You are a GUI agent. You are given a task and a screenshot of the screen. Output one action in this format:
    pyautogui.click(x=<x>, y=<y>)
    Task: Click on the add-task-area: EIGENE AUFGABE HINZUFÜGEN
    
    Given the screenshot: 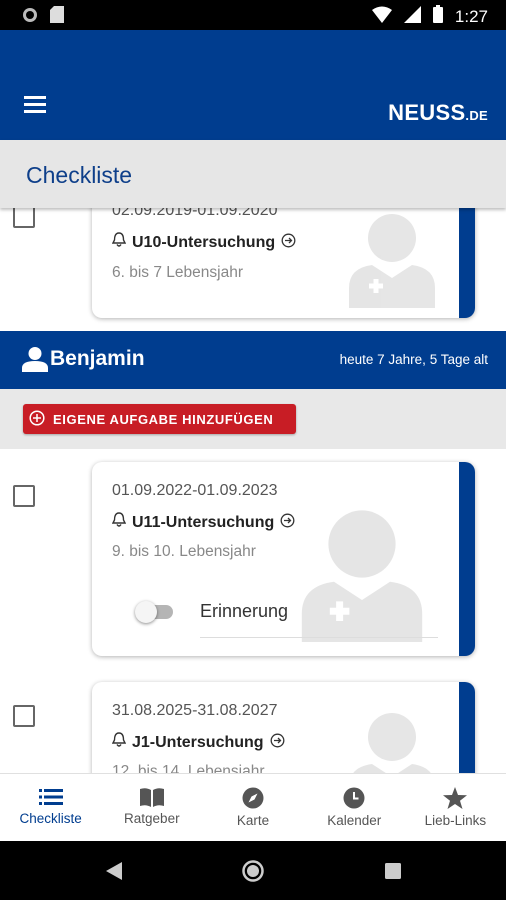 What is the action you would take?
    pyautogui.click(x=253, y=419)
    